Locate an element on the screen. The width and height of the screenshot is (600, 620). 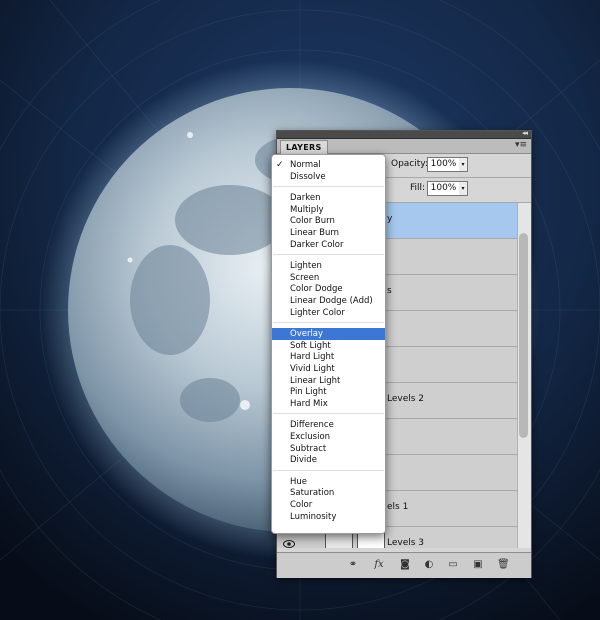
menu-item-color-burn: Color Burn is located at coordinates (328, 221).